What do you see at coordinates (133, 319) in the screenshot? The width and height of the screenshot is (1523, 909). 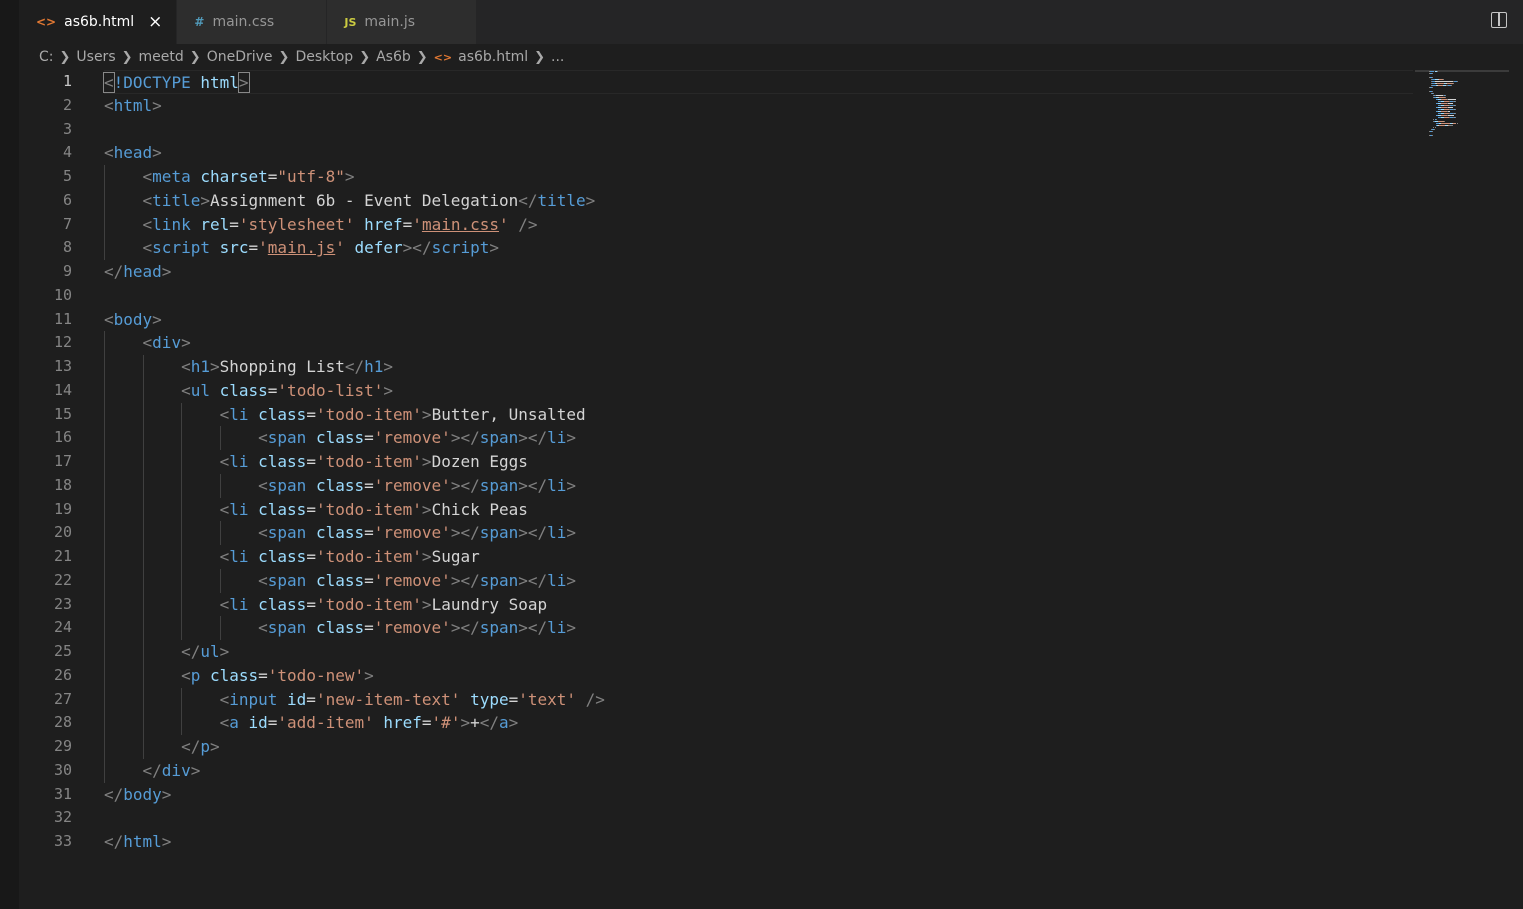 I see `code-token-tag: body` at bounding box center [133, 319].